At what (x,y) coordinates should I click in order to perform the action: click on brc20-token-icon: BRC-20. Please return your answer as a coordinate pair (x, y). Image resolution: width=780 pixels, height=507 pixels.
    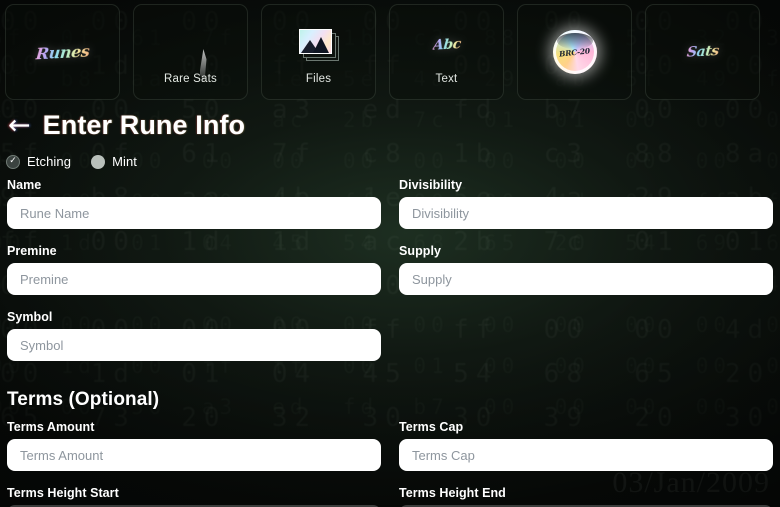
    Looking at the image, I should click on (574, 52).